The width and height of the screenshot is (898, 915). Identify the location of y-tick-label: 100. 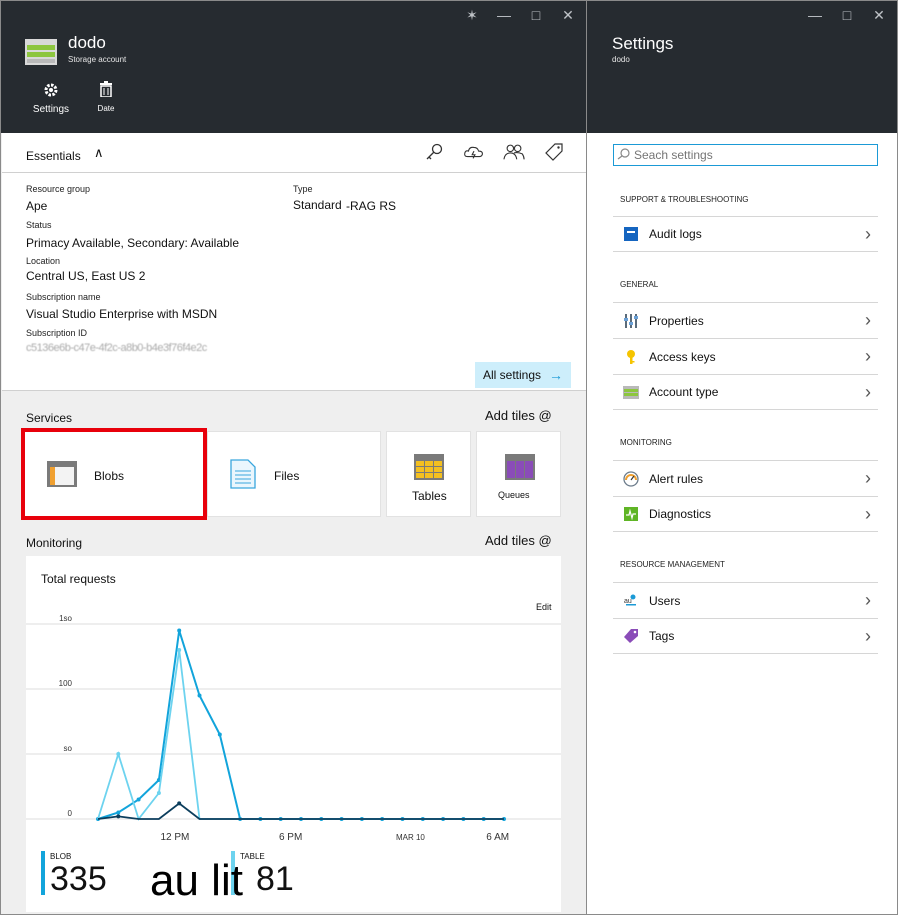
(66, 683).